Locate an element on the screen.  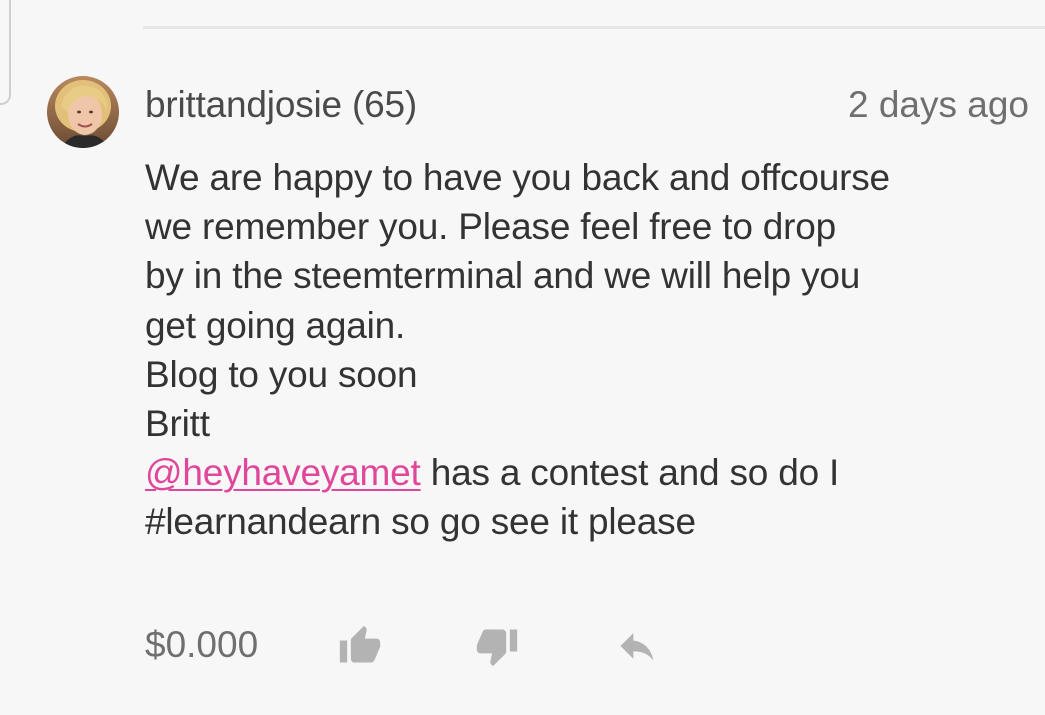
comment-line: Blog to you soon is located at coordinates (281, 374).